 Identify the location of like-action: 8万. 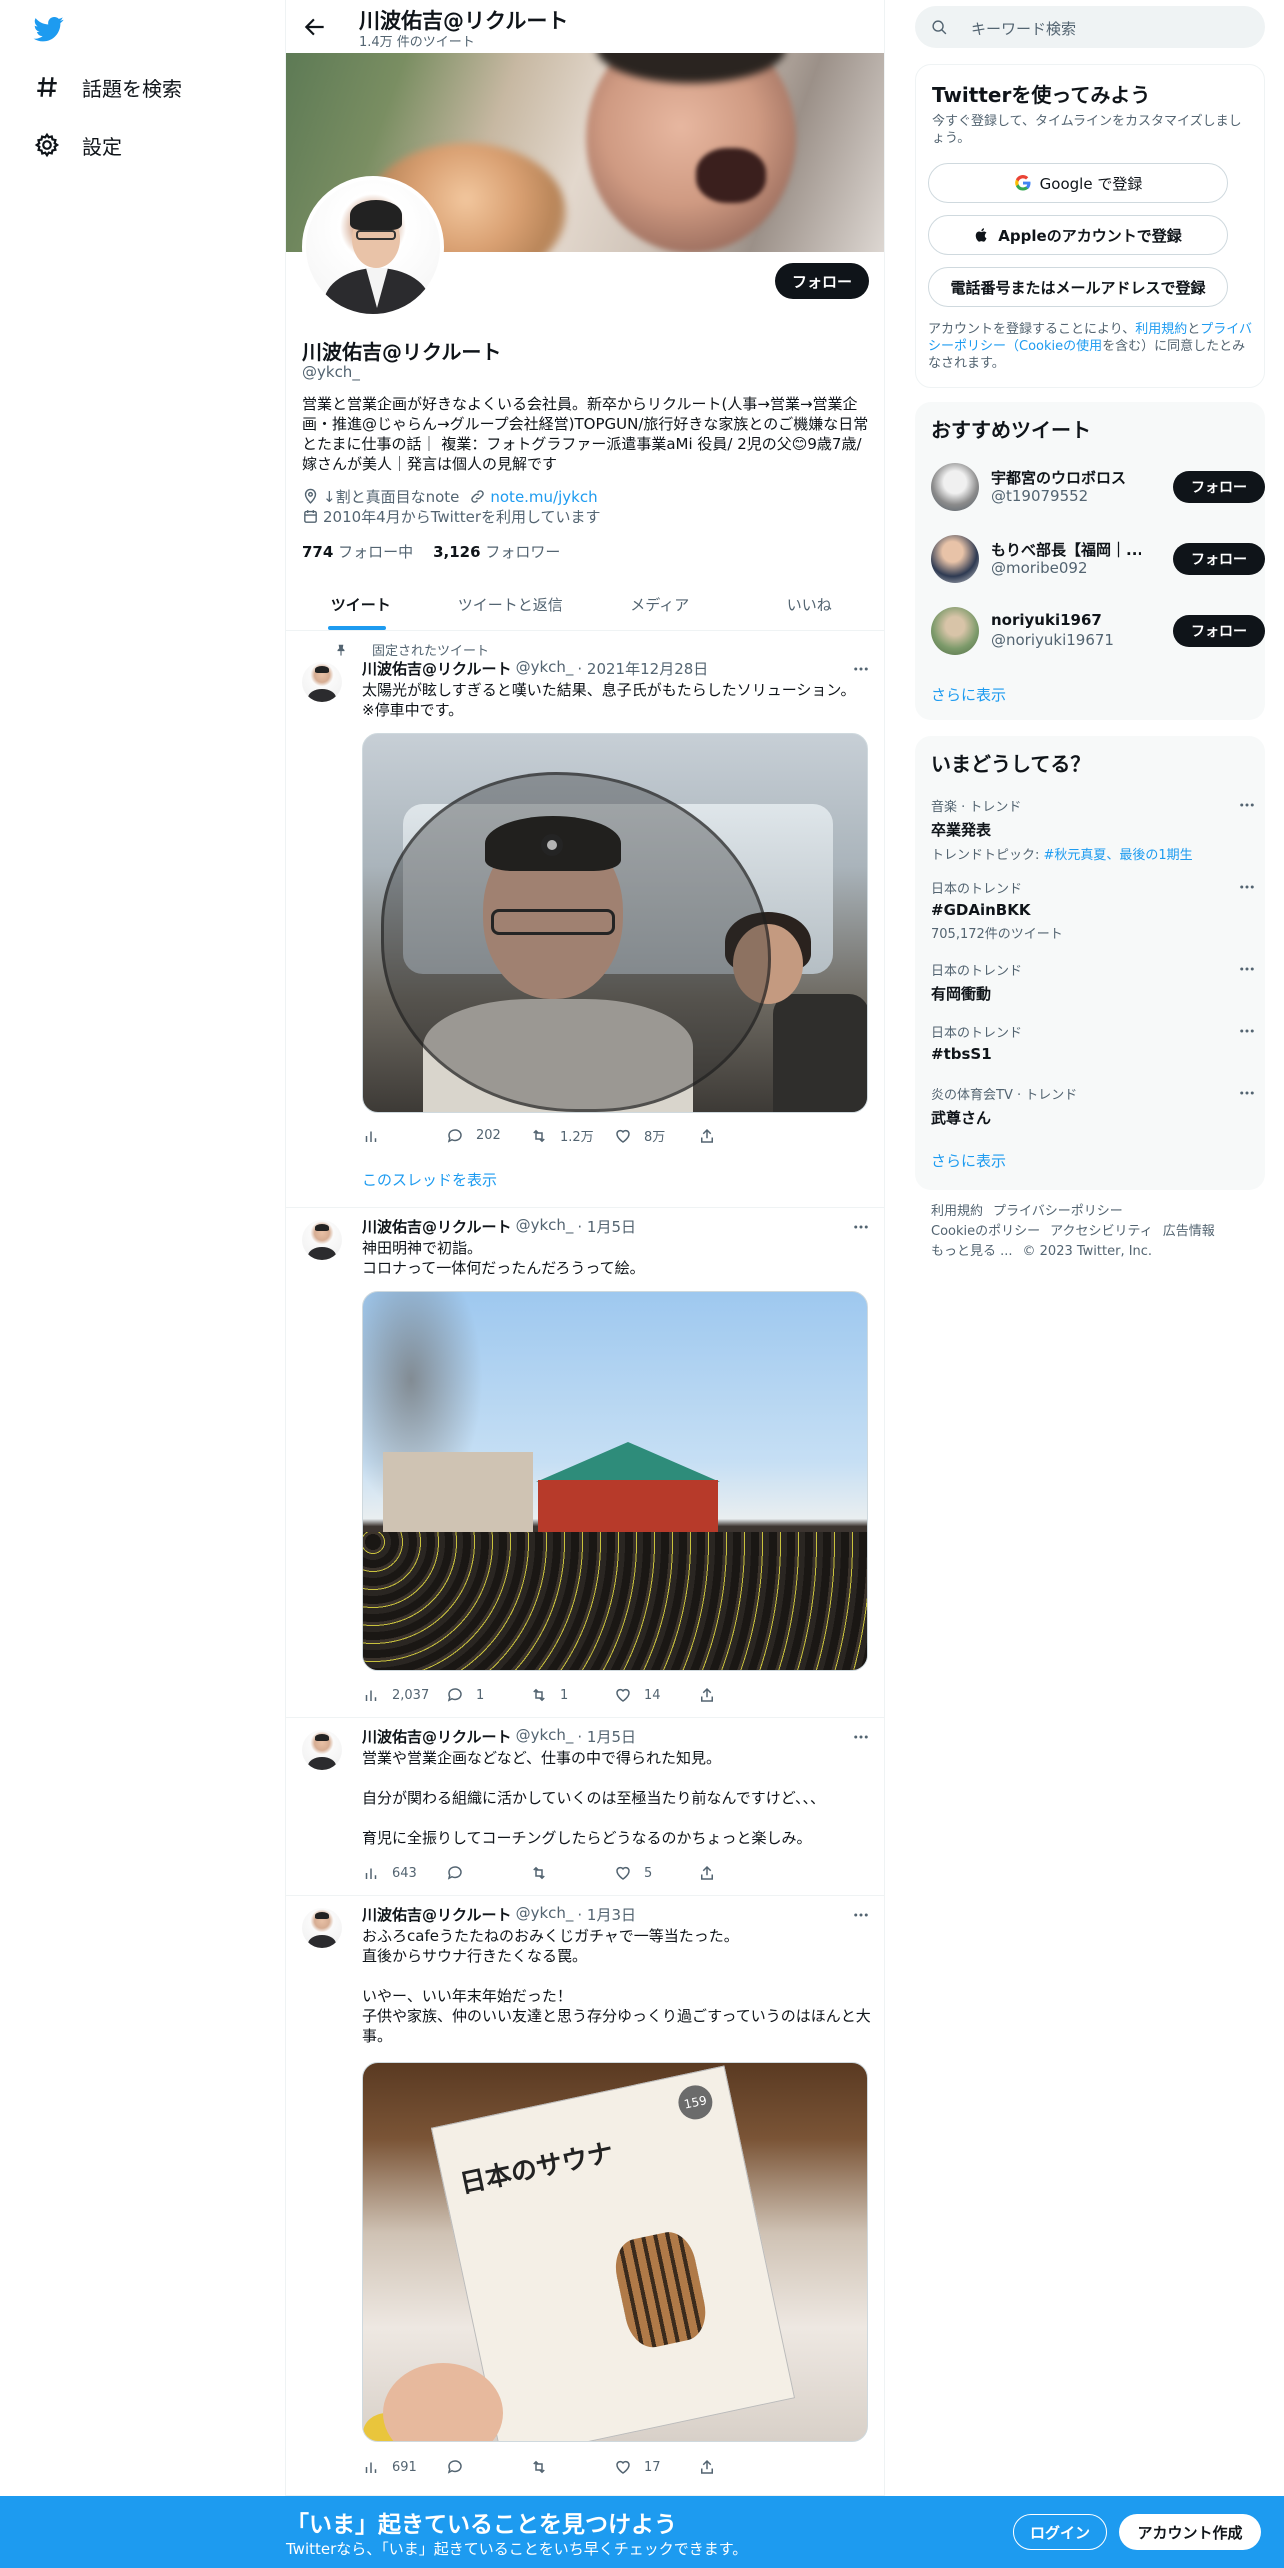
(656, 1135).